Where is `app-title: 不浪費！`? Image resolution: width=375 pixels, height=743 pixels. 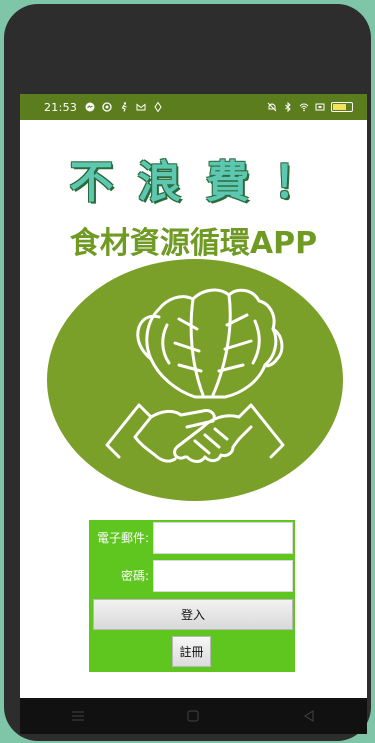
app-title: 不浪費！ is located at coordinates (205, 182).